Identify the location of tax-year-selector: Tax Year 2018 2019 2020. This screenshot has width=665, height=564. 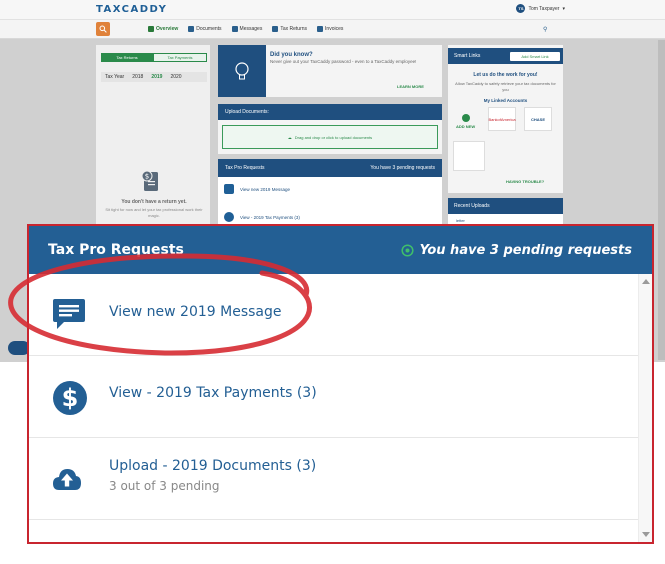
(154, 77).